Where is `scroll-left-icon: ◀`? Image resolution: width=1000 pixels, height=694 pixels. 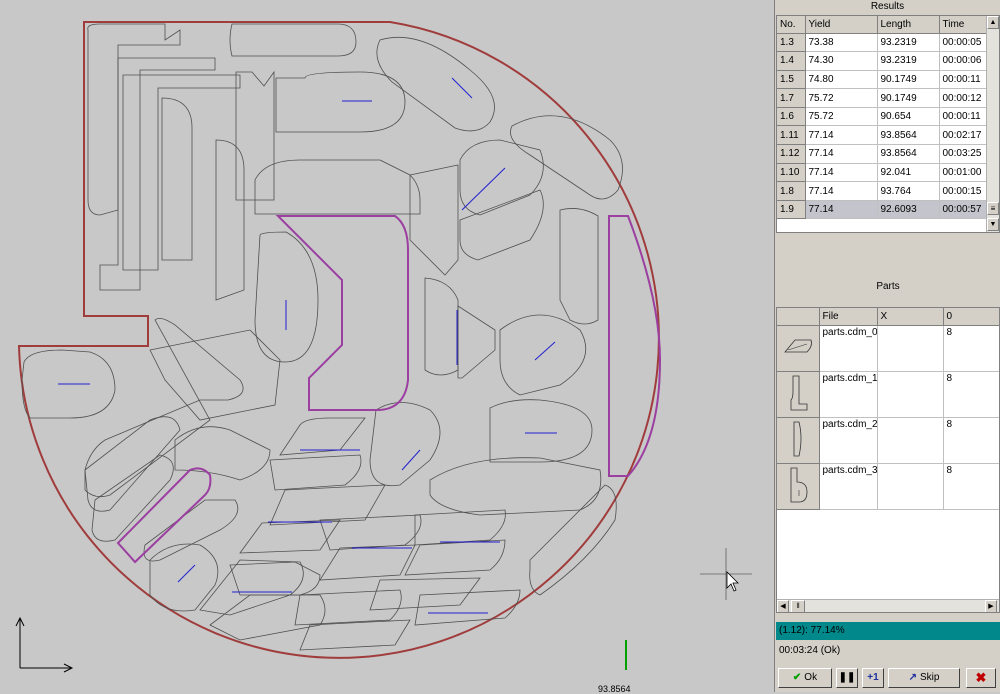
scroll-left-icon: ◀ is located at coordinates (783, 606).